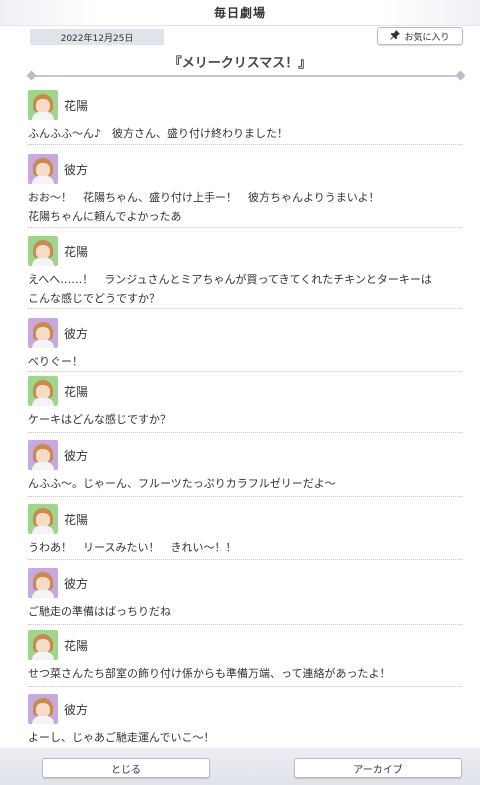 This screenshot has width=480, height=785. Describe the element at coordinates (245, 656) in the screenshot. I see `dialogue-entry: 花陽 せつ菜さんたち部室の飾り付け係からも準備万端、って連絡があったよ！` at that location.